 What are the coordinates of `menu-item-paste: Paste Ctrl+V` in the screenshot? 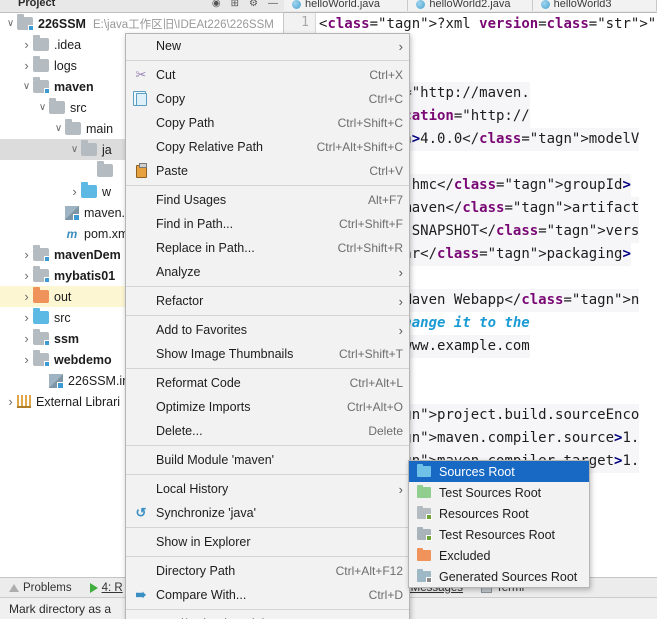 It's located at (267, 171).